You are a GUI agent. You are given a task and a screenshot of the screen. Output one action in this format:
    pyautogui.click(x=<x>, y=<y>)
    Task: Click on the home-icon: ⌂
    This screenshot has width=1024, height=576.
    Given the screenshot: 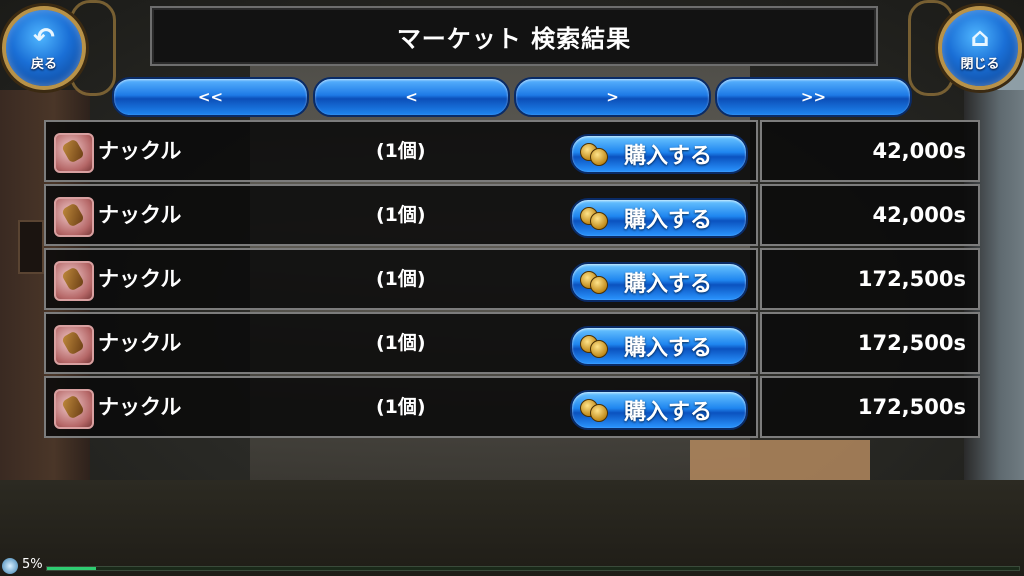 What is the action you would take?
    pyautogui.click(x=980, y=37)
    